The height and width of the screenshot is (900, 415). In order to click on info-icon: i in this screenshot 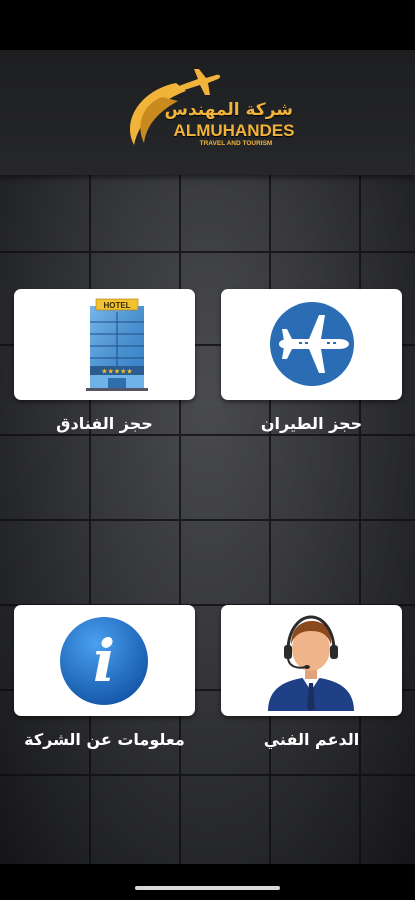, I will do `click(104, 661)`.